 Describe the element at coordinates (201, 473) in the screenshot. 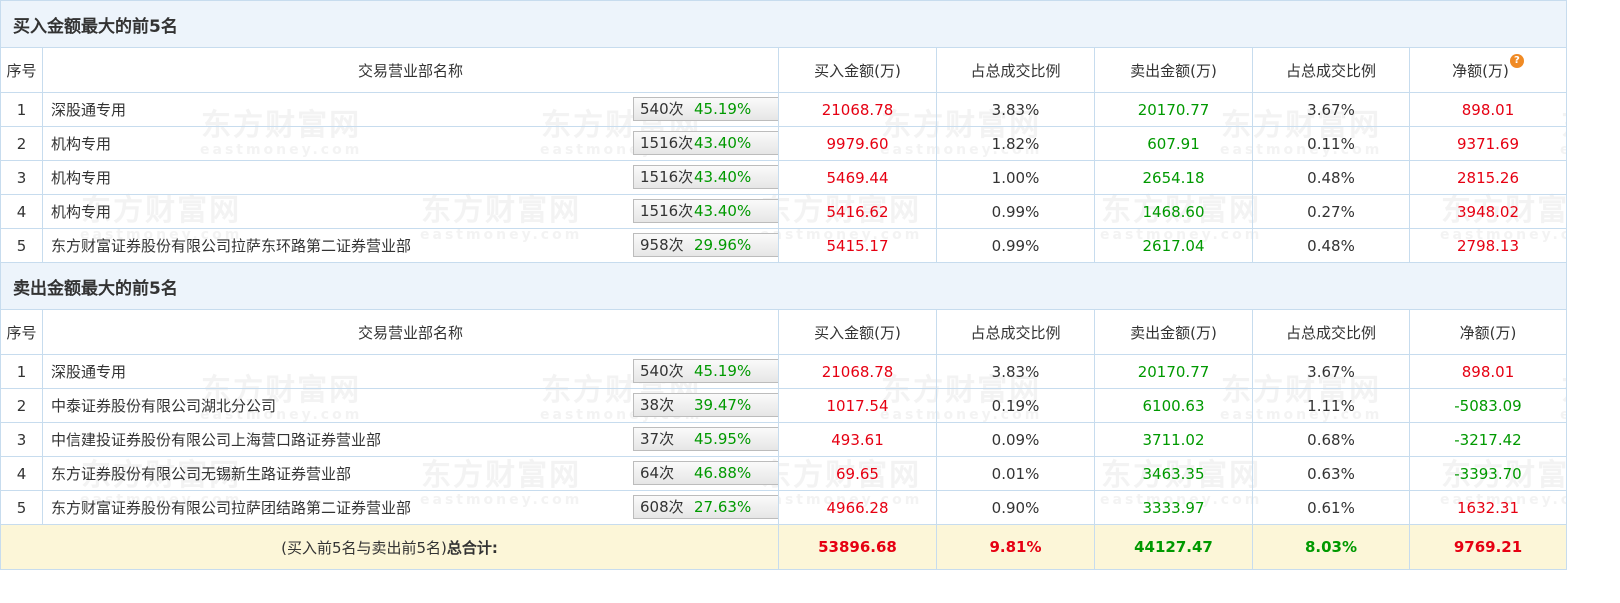

I see `broker-name-link: 东方证券股份有限公司无锡新生路证券营业部` at that location.